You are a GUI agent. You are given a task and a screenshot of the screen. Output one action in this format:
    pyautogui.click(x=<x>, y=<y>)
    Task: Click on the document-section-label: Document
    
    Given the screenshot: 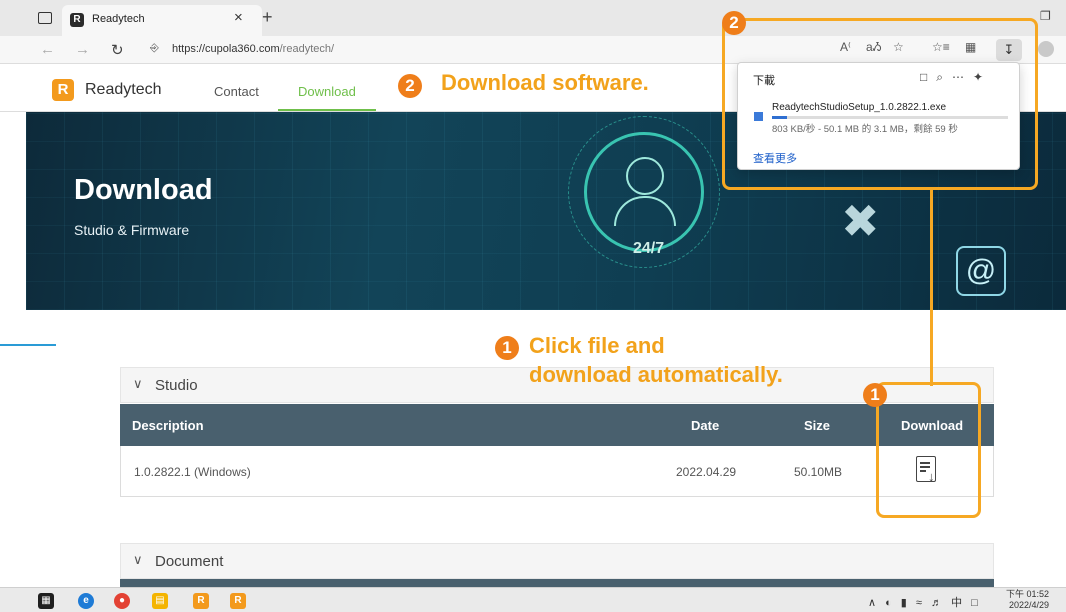 What is the action you would take?
    pyautogui.click(x=189, y=561)
    